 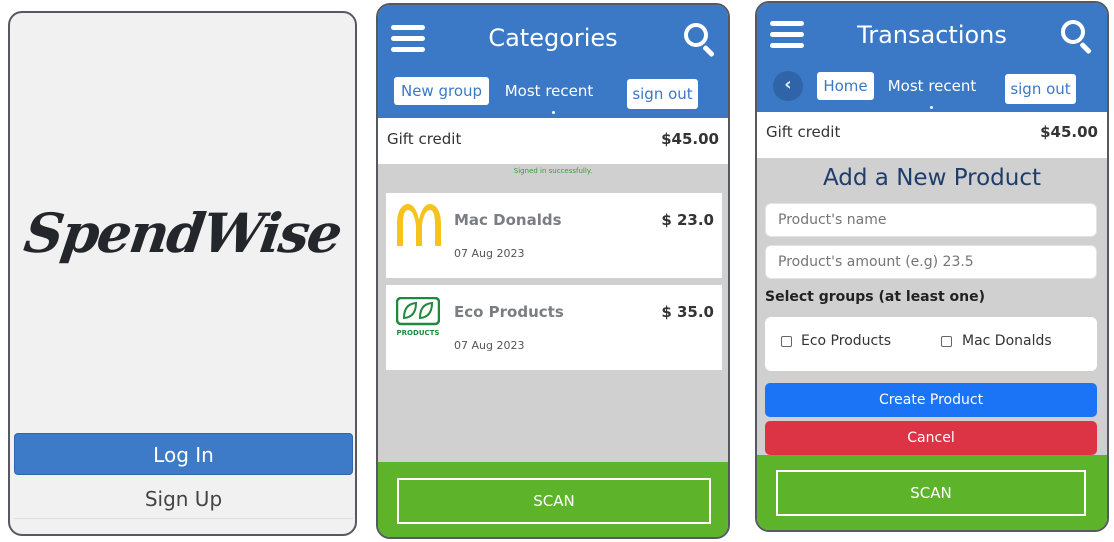 I want to click on page-title: Transactions, so click(x=932, y=35).